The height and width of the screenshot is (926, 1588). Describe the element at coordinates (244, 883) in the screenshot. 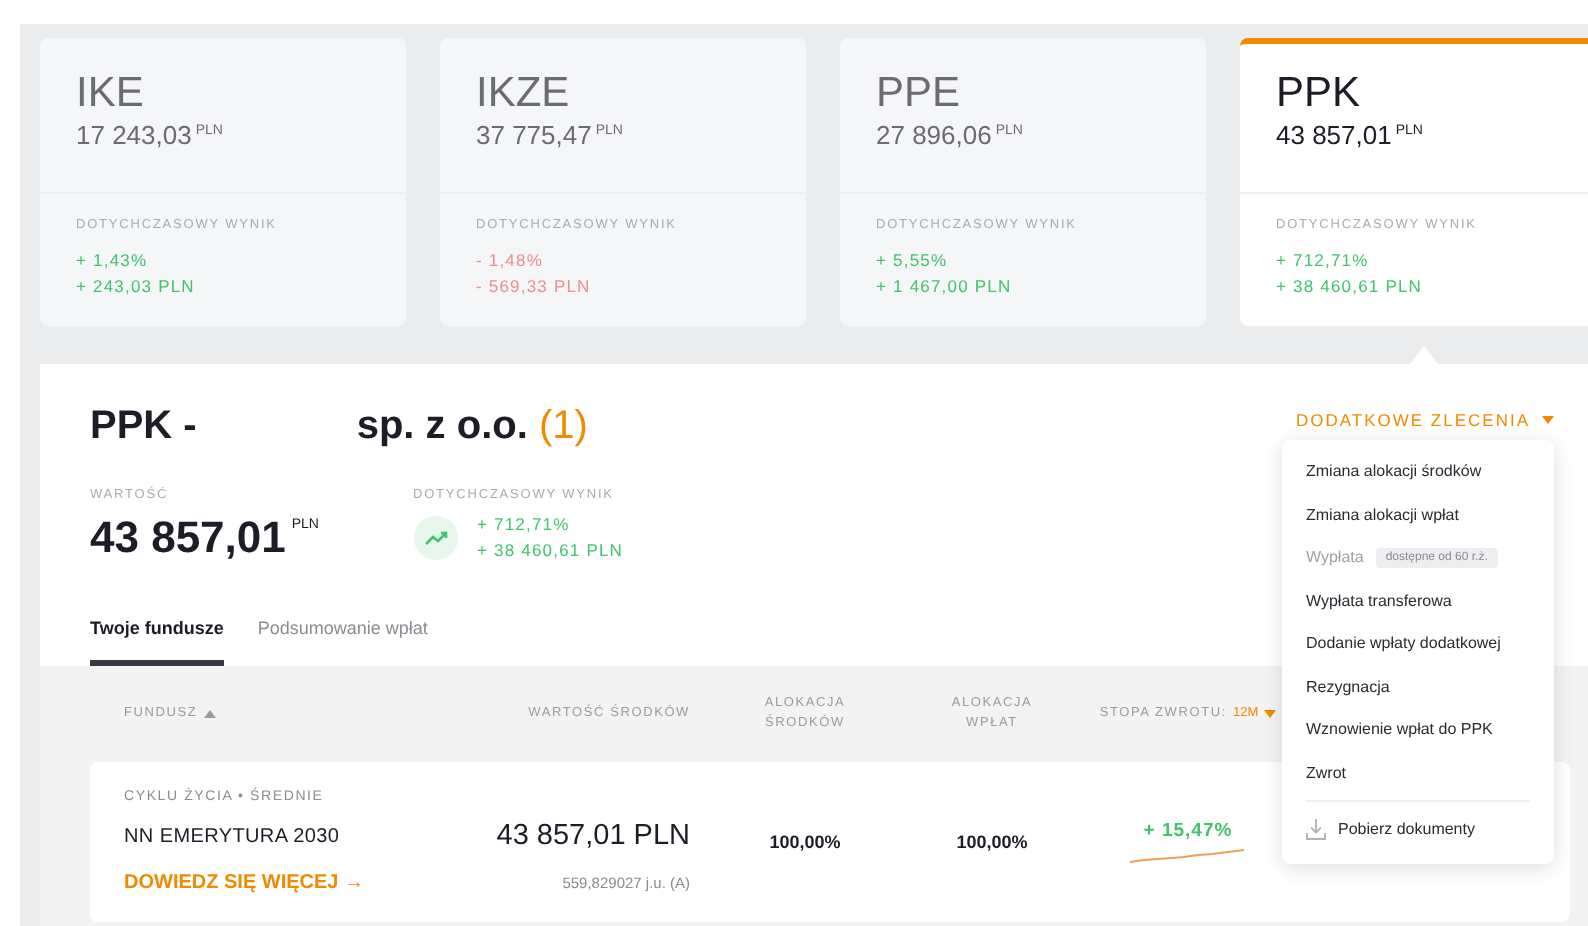

I see `learn-more-link: DOWIEDZ SIĘ WIĘCEJ →` at that location.